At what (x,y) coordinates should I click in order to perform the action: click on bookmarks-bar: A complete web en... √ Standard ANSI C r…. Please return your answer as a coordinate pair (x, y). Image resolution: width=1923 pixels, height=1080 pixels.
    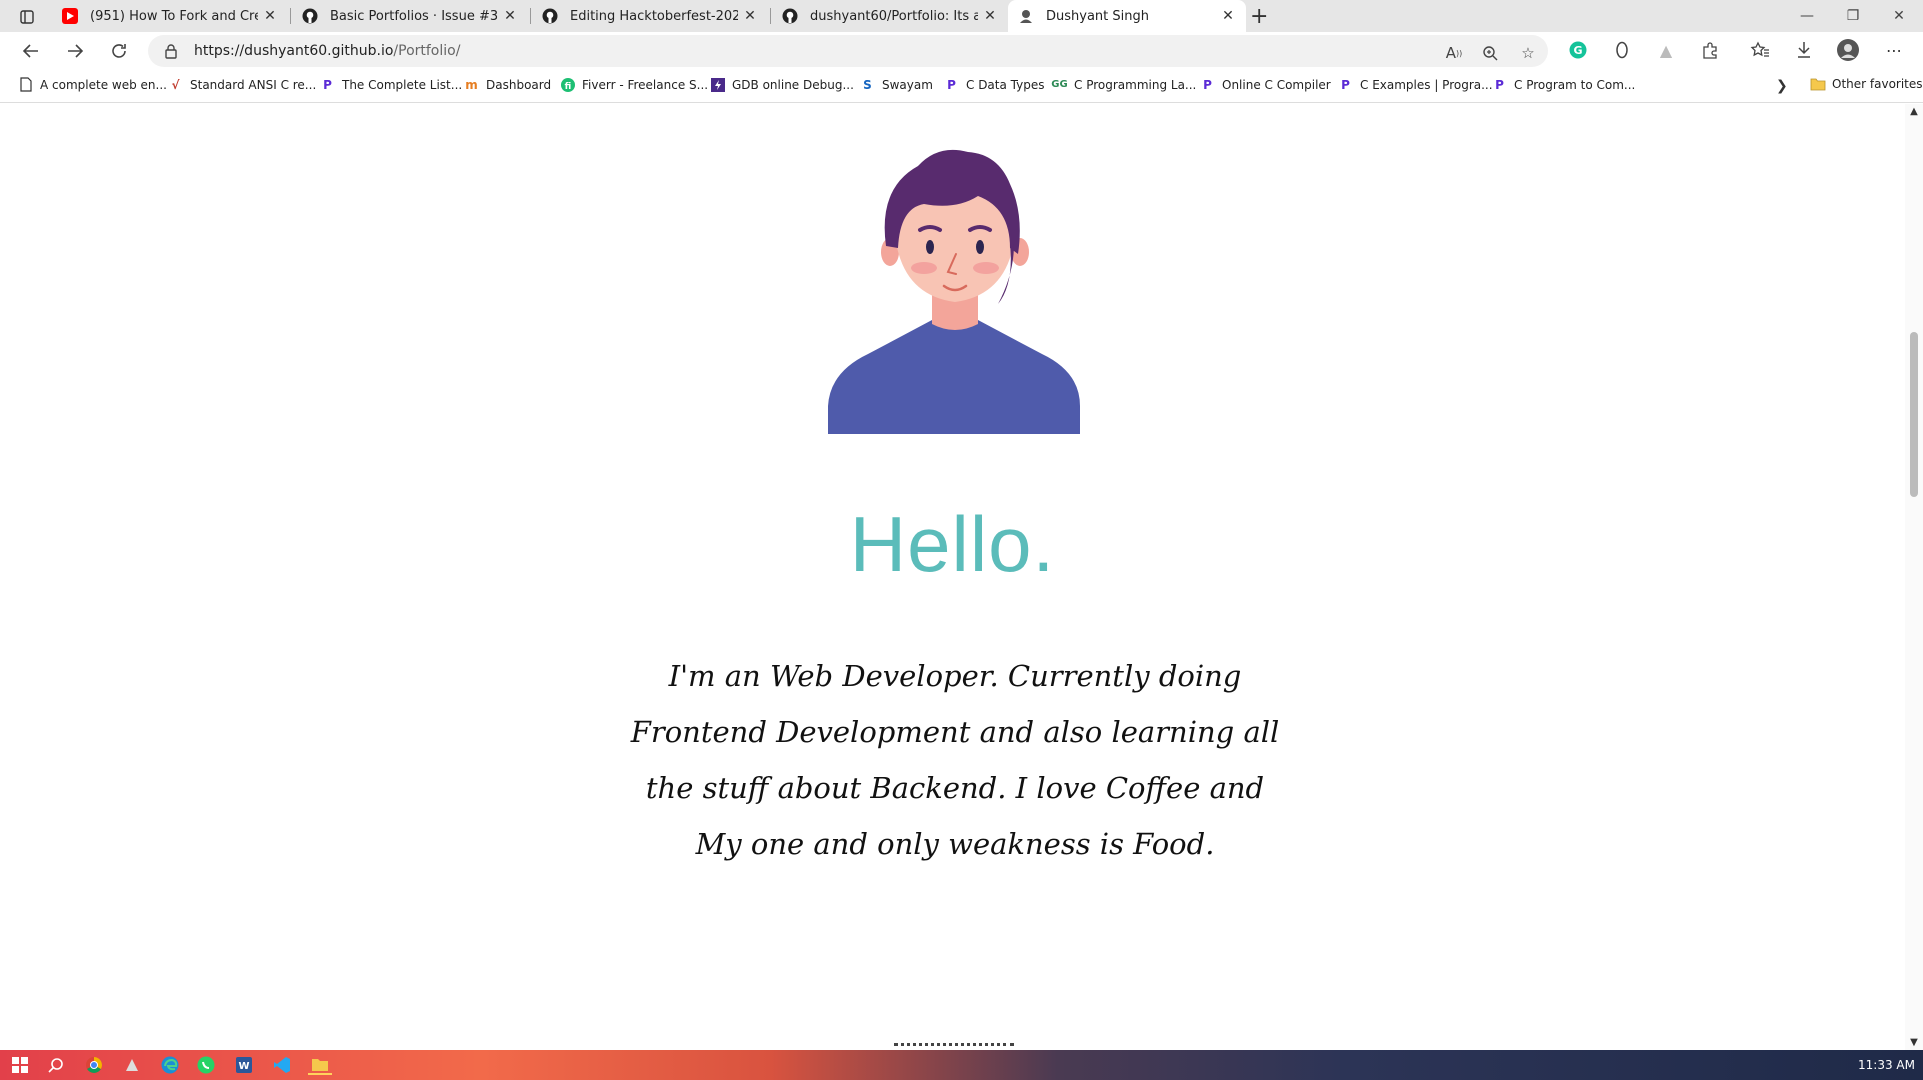
    Looking at the image, I should click on (961, 86).